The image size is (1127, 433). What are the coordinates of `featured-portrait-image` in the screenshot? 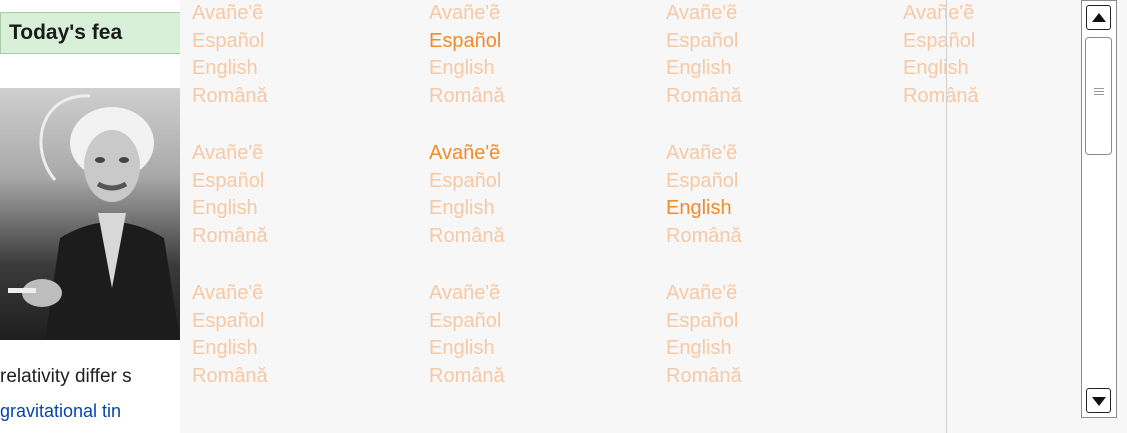 It's located at (90, 214).